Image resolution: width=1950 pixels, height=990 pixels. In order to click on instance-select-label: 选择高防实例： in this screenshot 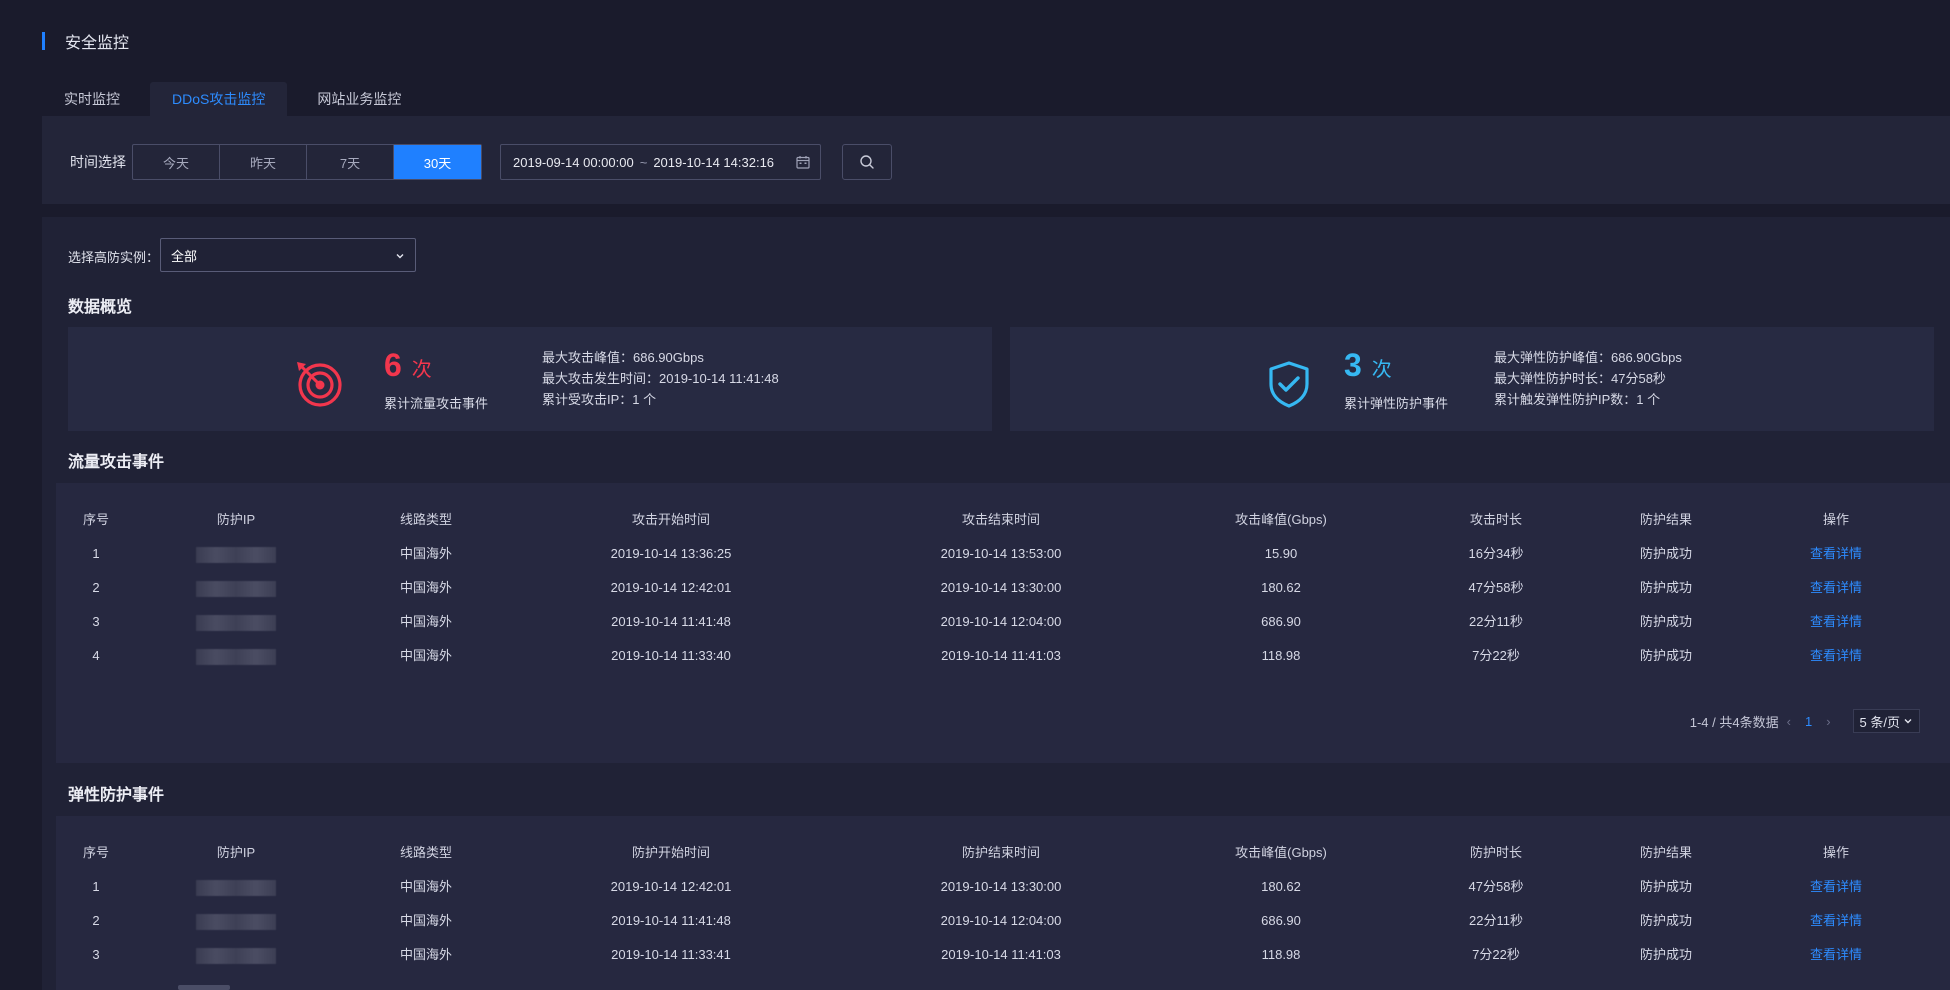, I will do `click(114, 257)`.